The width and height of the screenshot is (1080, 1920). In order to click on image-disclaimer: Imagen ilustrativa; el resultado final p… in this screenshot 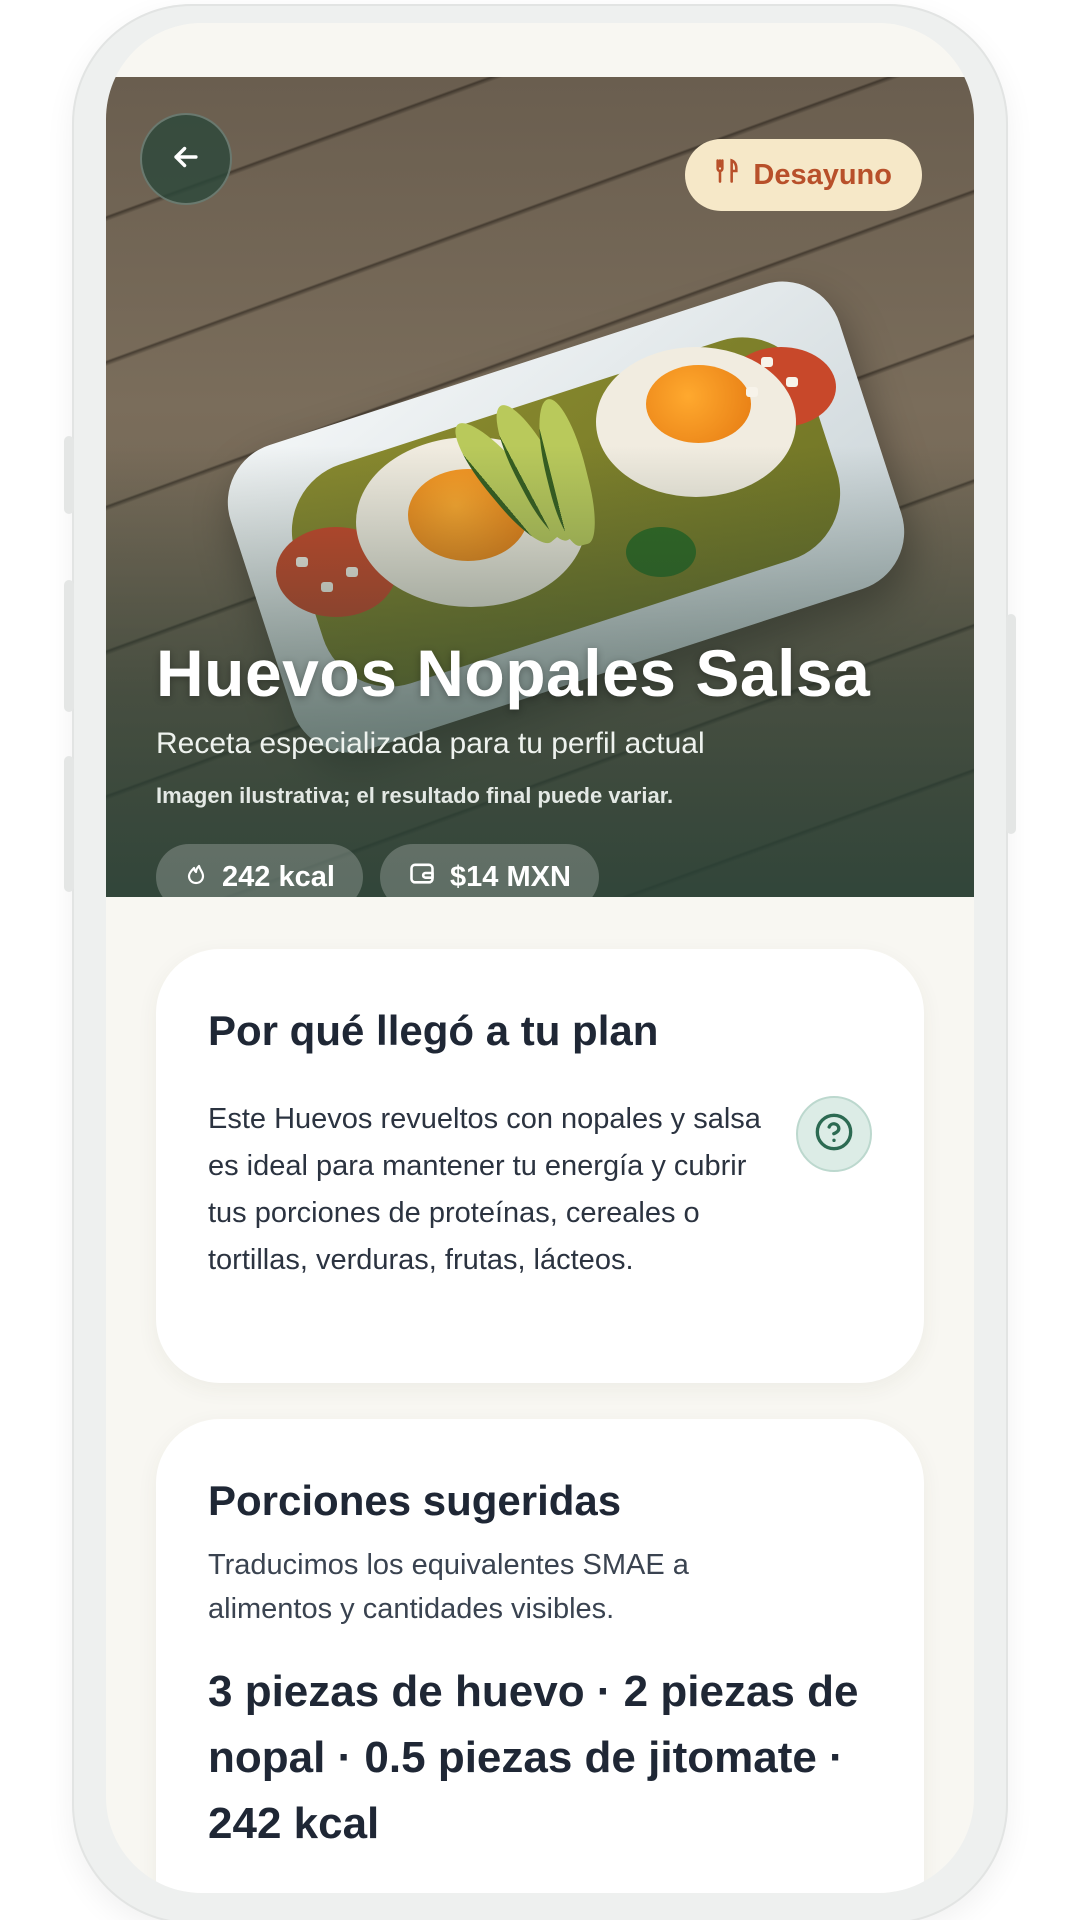, I will do `click(415, 795)`.